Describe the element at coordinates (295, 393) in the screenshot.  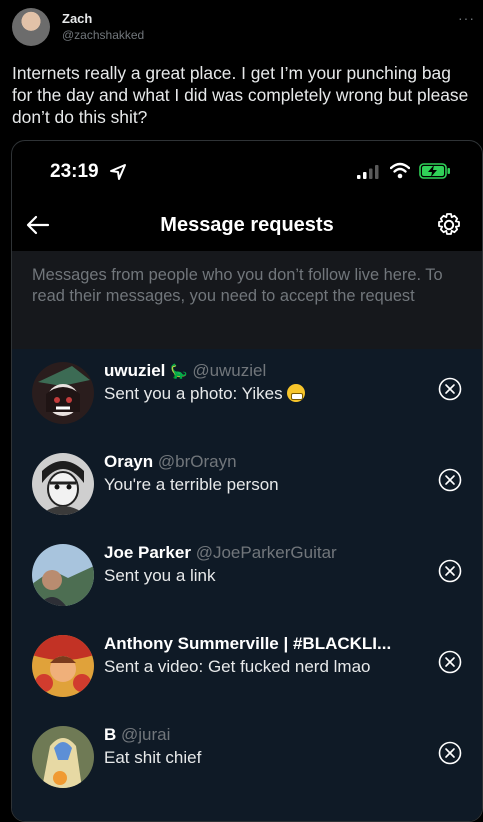
I see `grimacing-emoji-icon` at that location.